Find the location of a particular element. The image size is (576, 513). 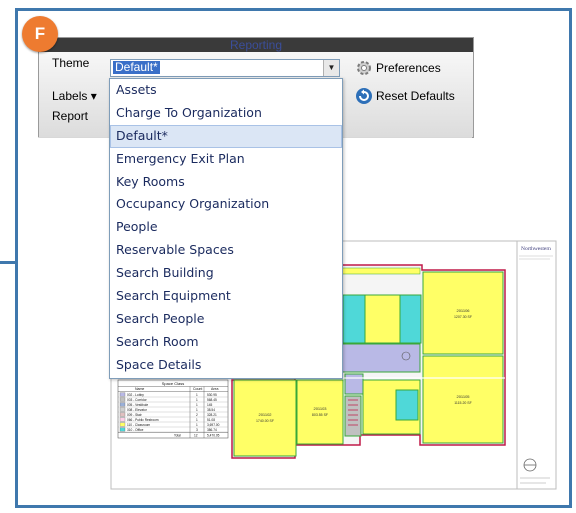

panel-header: Reporting is located at coordinates (256, 45).